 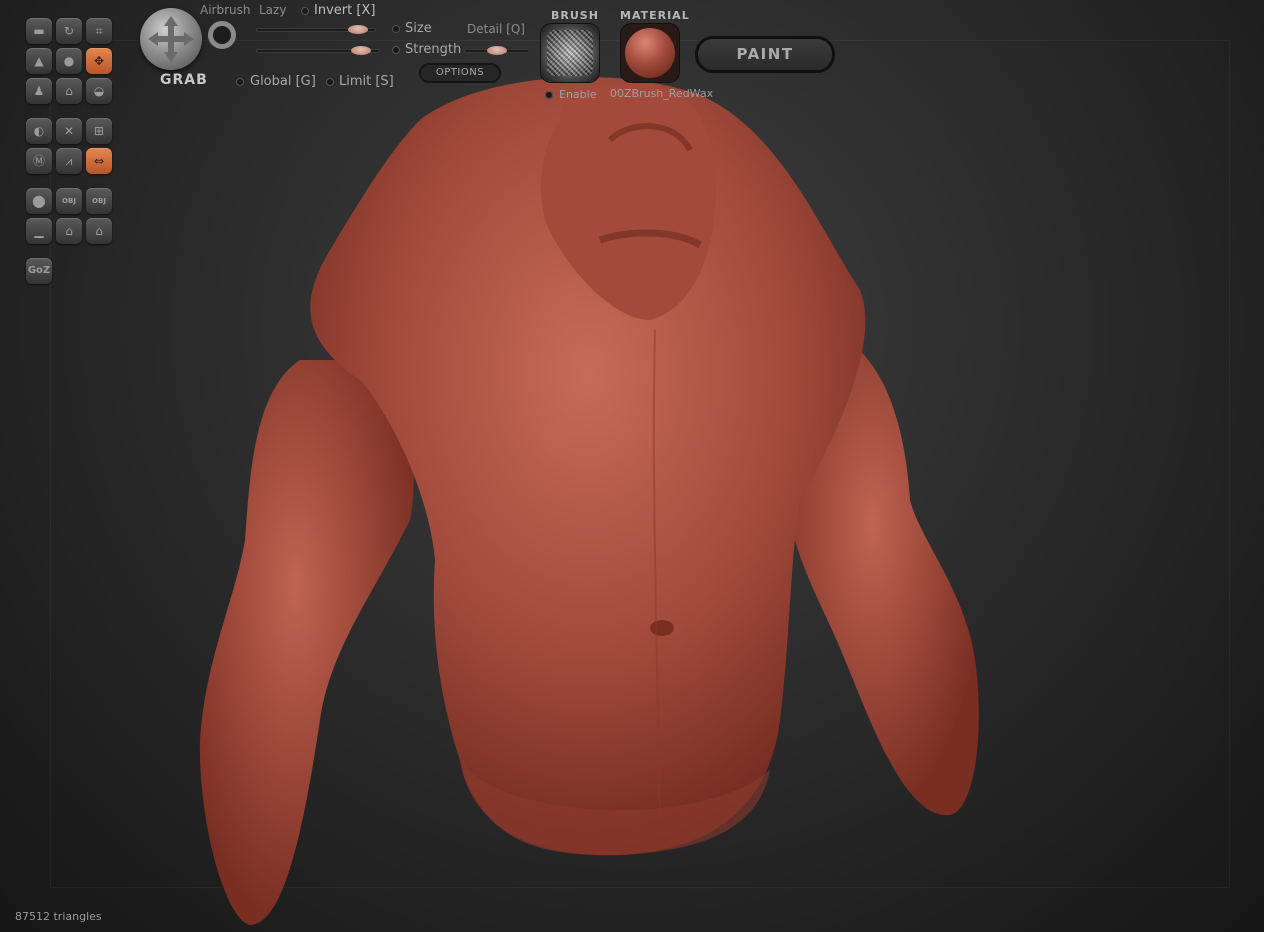 I want to click on enable-checkbox, so click(x=549, y=95).